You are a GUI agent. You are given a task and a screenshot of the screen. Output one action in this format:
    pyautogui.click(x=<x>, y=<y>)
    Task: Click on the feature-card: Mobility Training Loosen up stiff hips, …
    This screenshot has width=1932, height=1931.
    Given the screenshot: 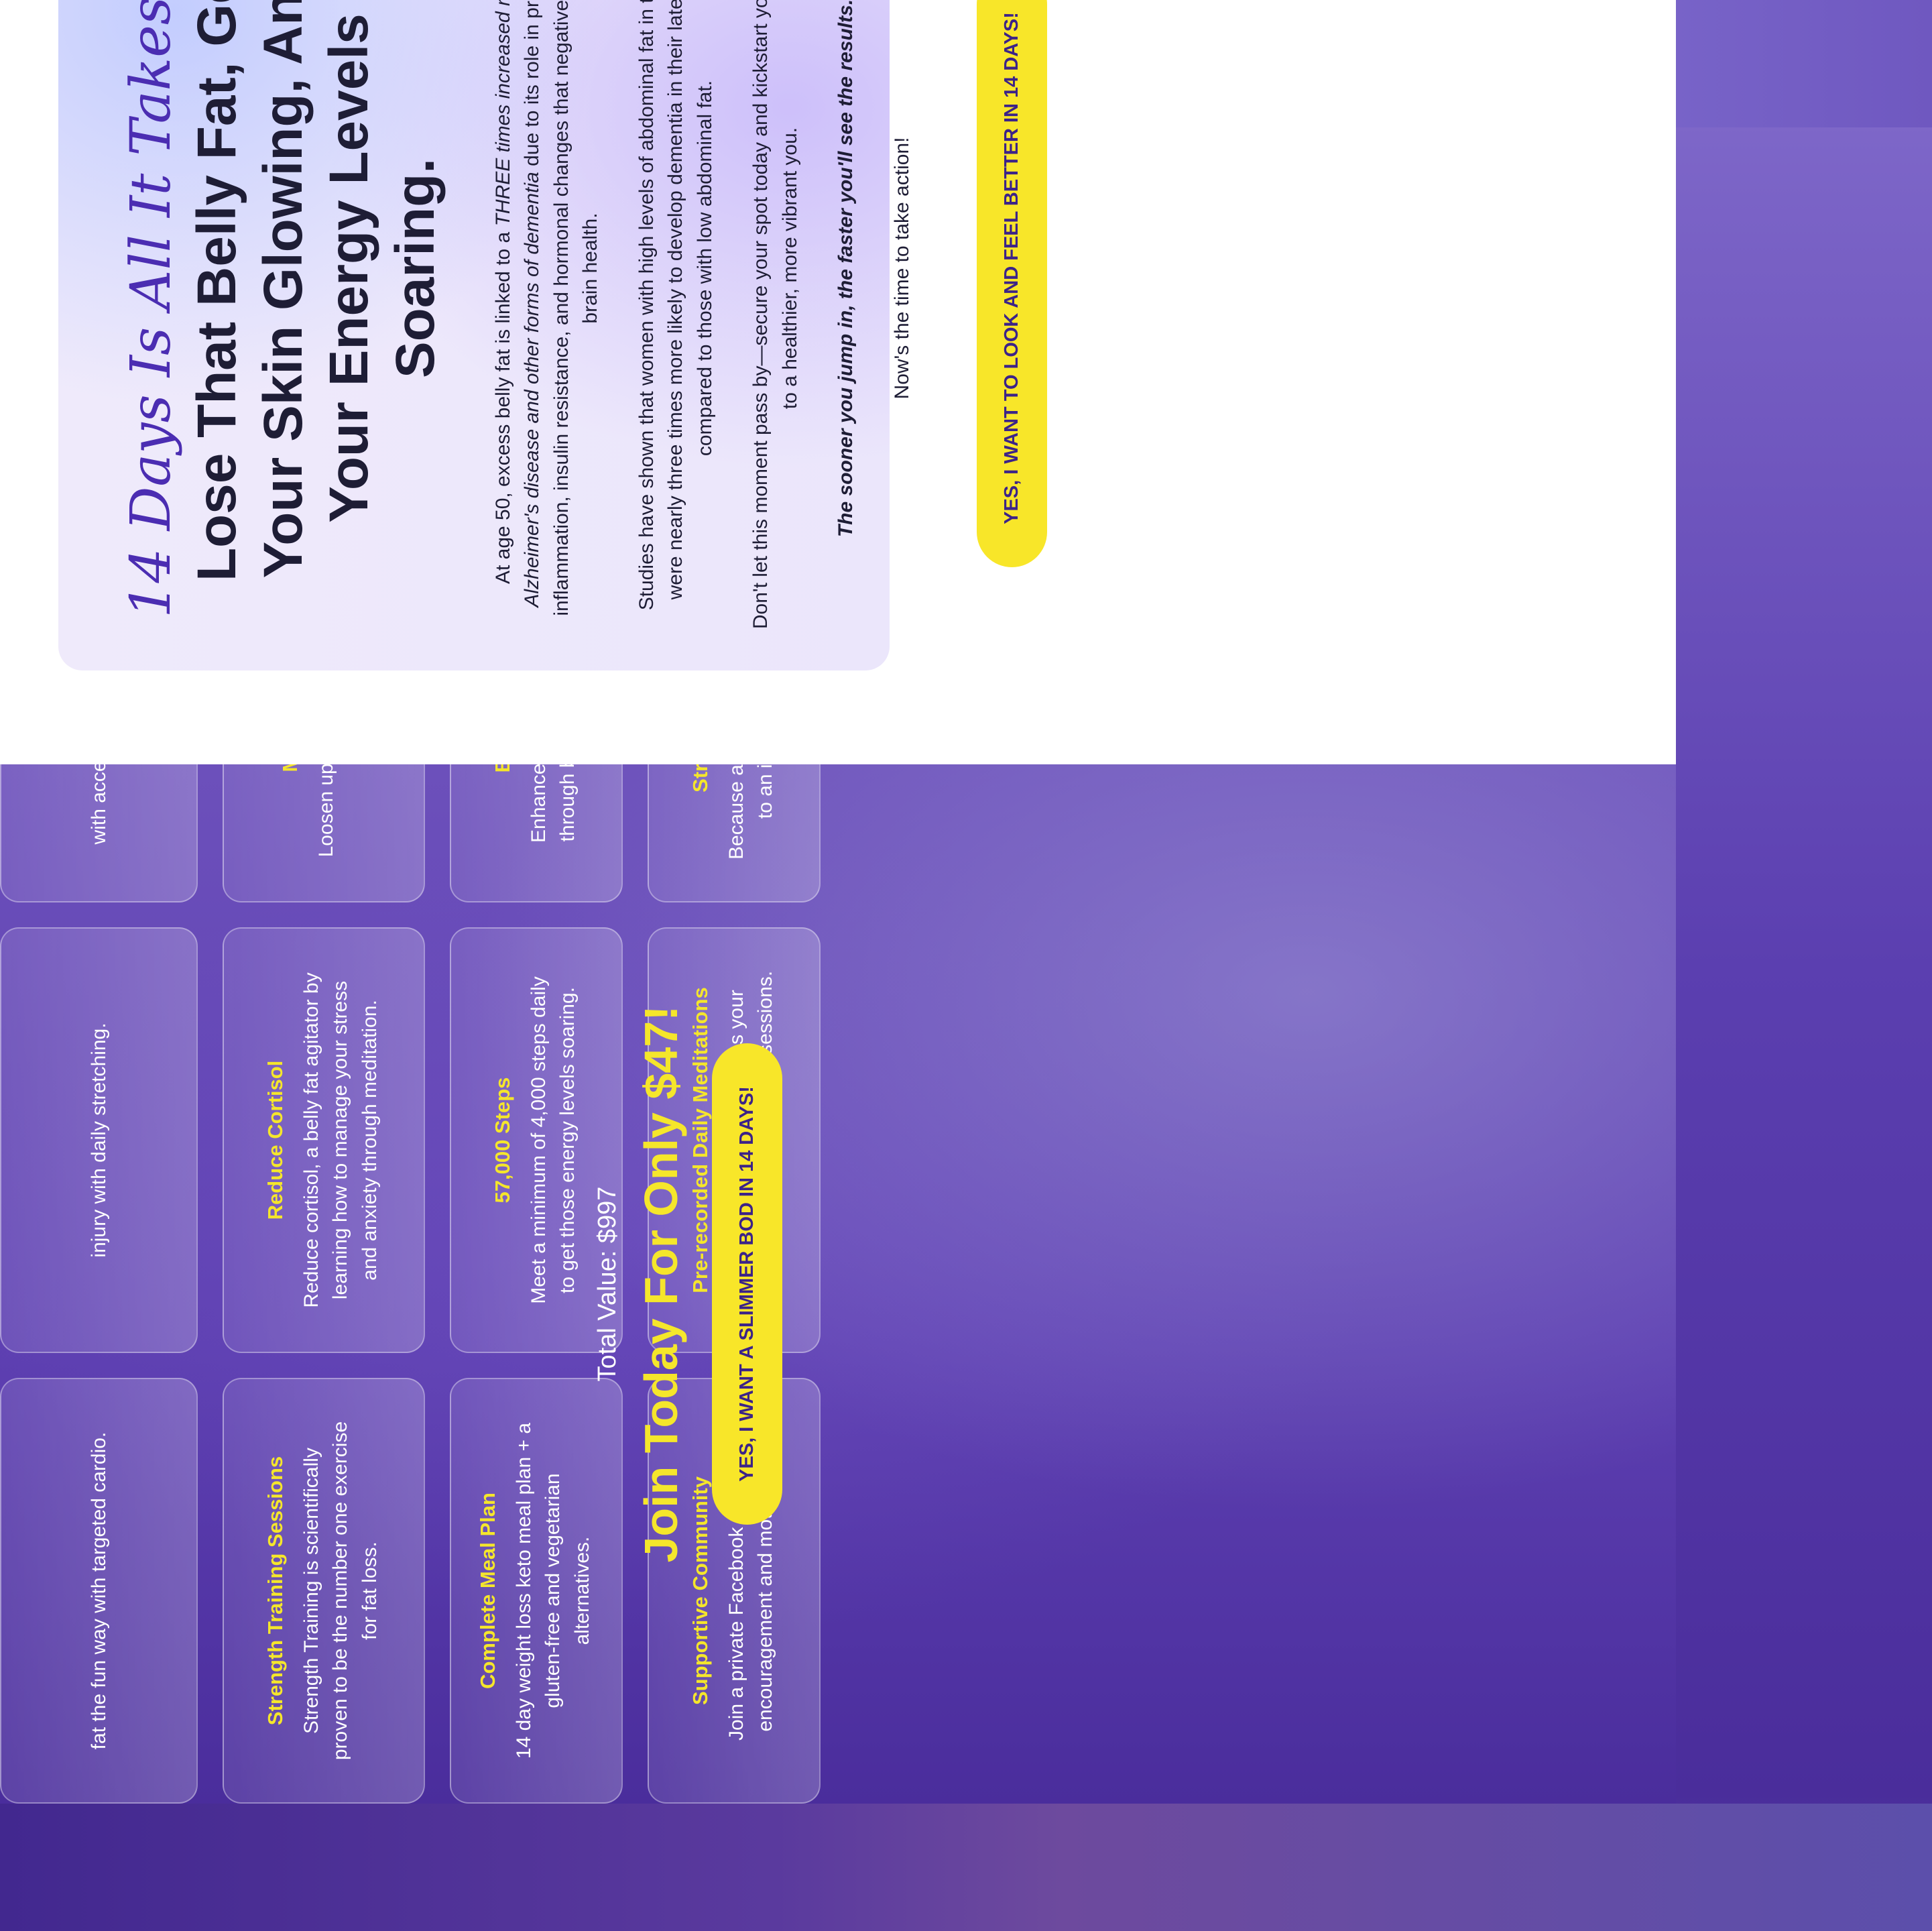 What is the action you would take?
    pyautogui.click(x=324, y=833)
    